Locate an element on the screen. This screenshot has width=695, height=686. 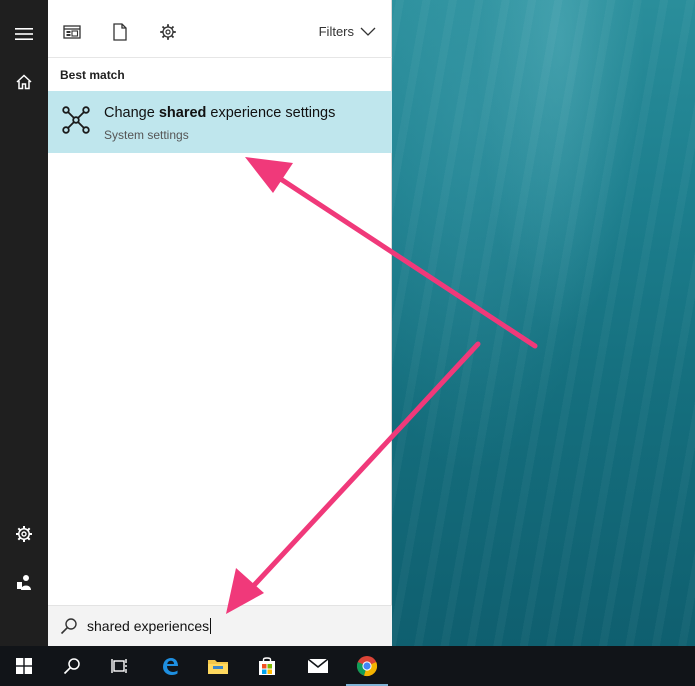
start-button is located at coordinates (24, 666).